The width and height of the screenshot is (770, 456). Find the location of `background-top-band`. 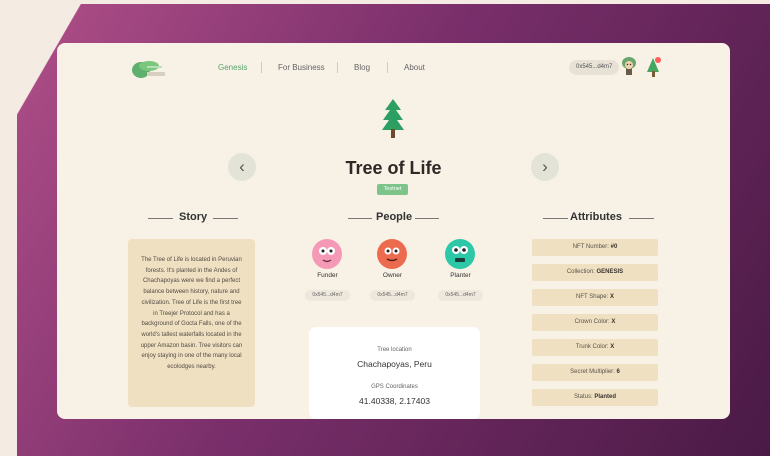

background-top-band is located at coordinates (385, 2).